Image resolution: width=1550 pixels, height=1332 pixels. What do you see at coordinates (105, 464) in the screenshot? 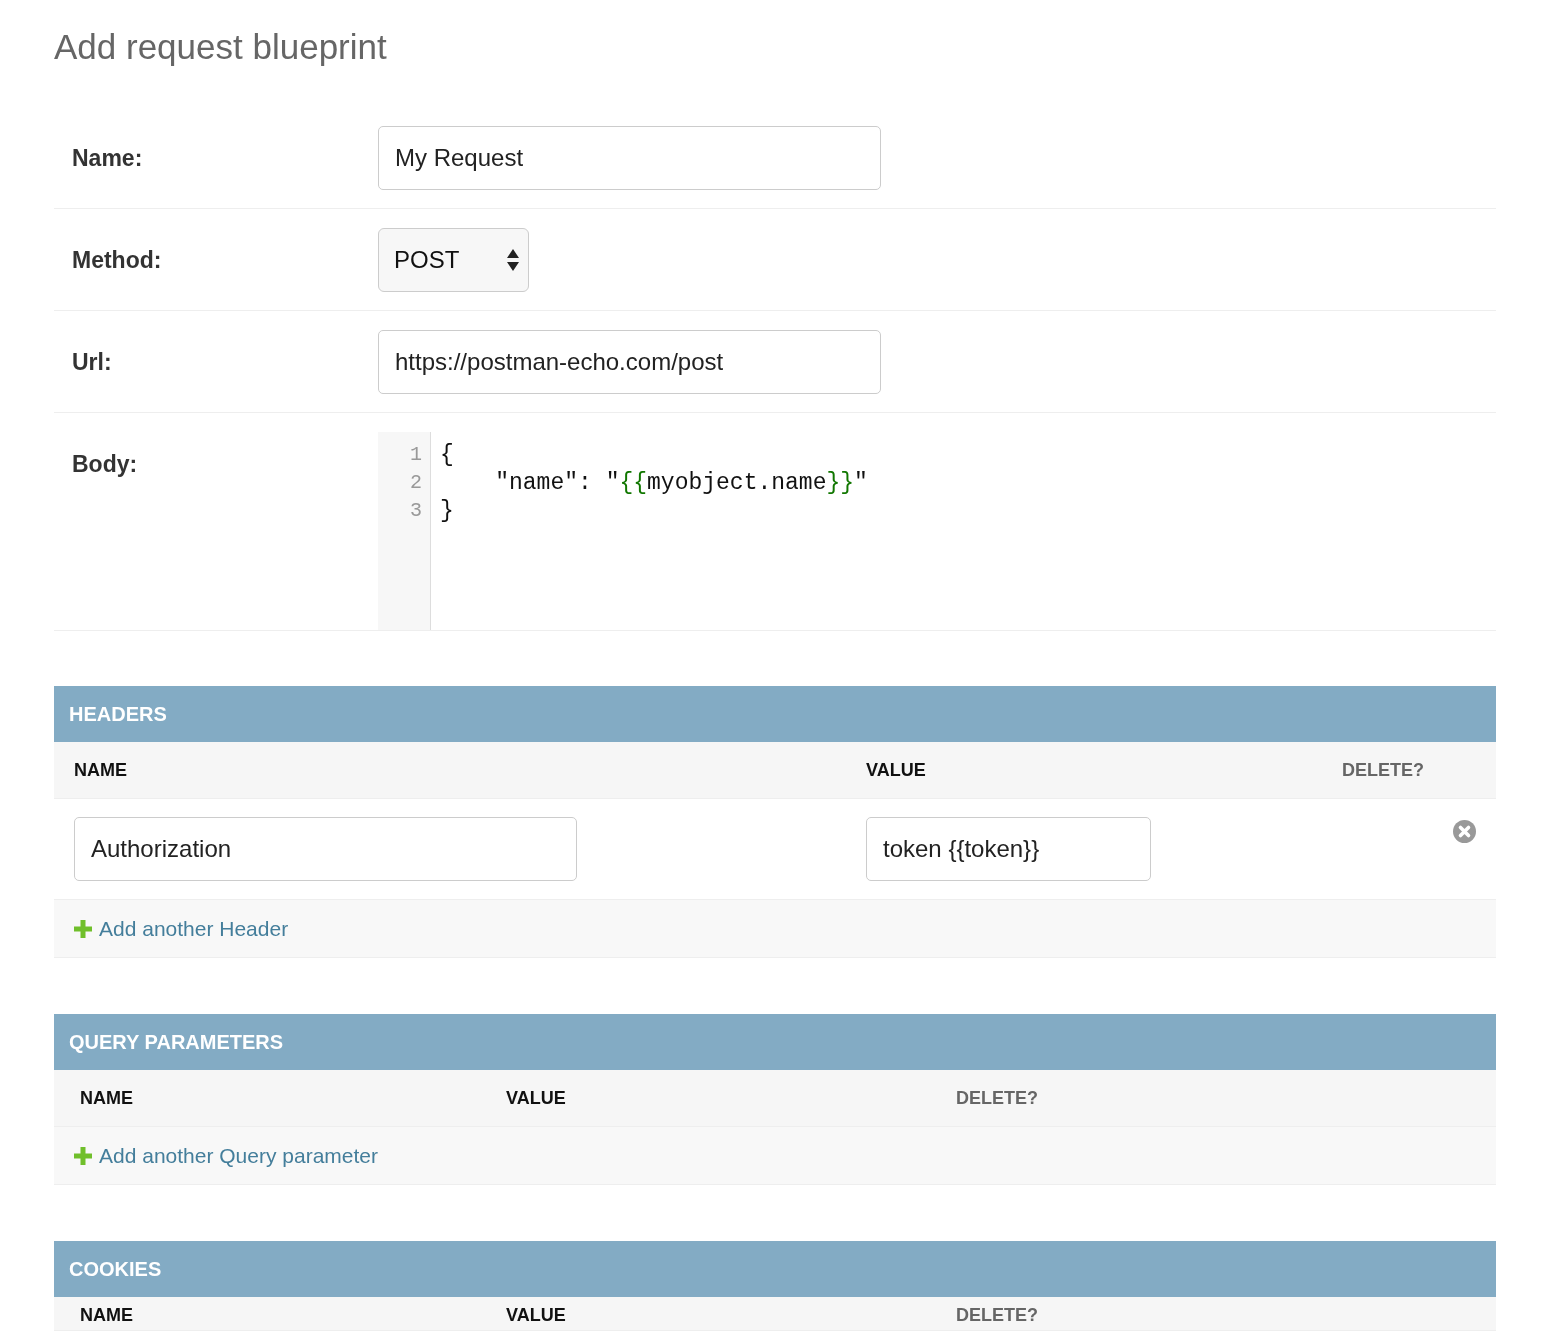
I see `field-label: Body:` at bounding box center [105, 464].